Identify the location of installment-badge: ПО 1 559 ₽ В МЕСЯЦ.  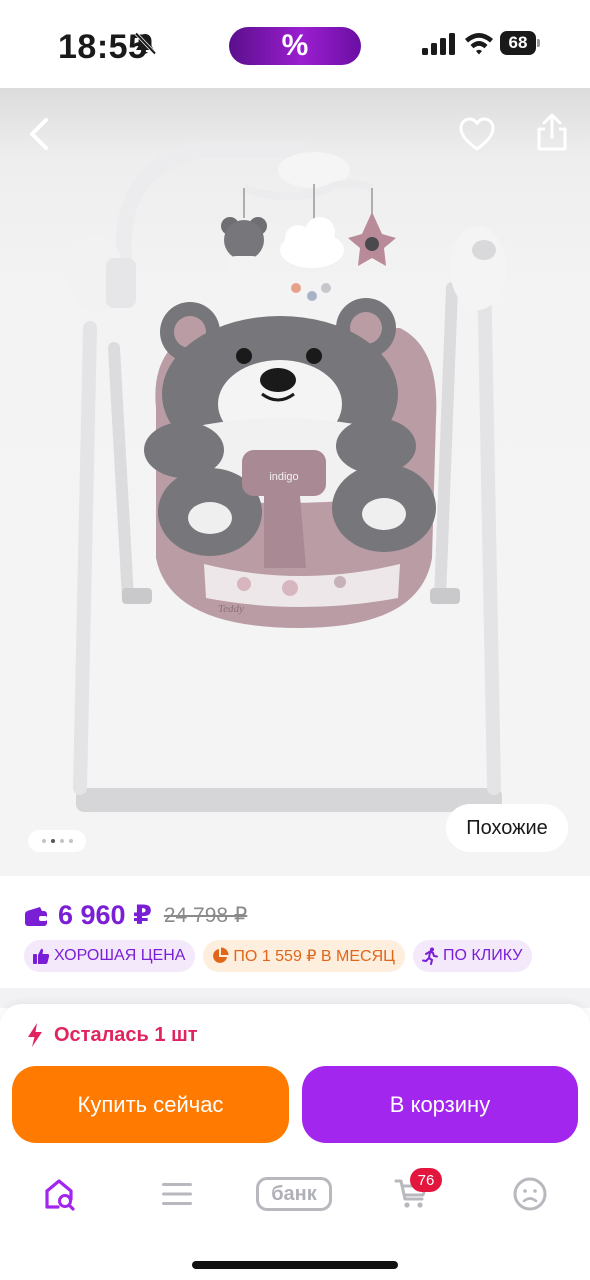
(304, 956).